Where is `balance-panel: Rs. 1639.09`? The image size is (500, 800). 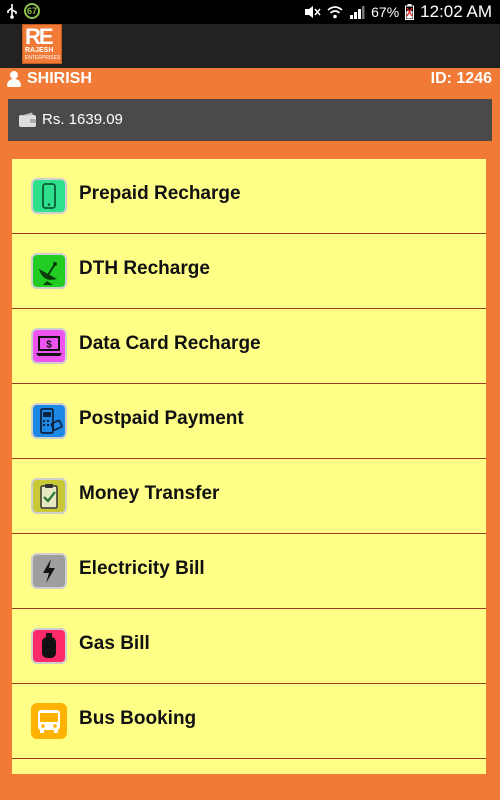
balance-panel: Rs. 1639.09 is located at coordinates (250, 120).